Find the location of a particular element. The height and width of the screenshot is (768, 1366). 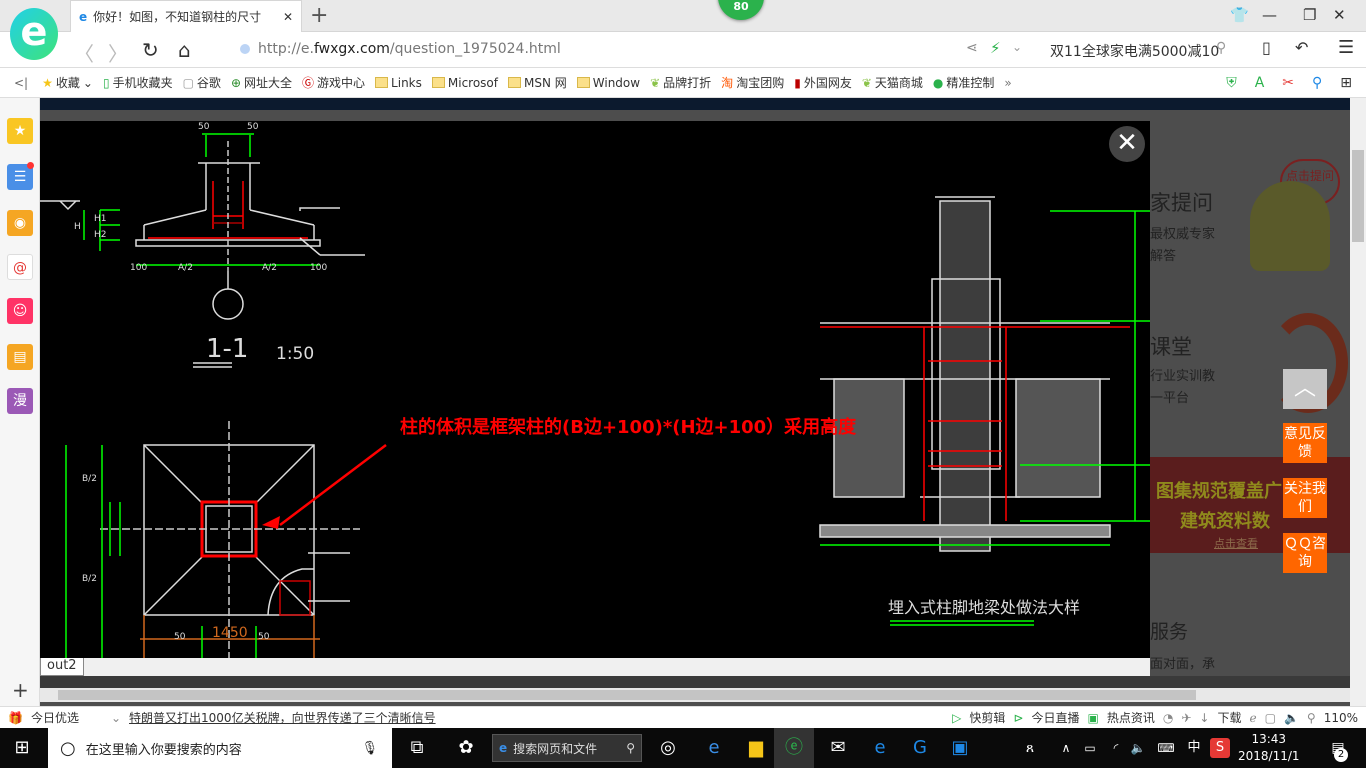

browser-tab: e 你好！如图，不知道钢柱的尺寸 ✕ is located at coordinates (186, 16).